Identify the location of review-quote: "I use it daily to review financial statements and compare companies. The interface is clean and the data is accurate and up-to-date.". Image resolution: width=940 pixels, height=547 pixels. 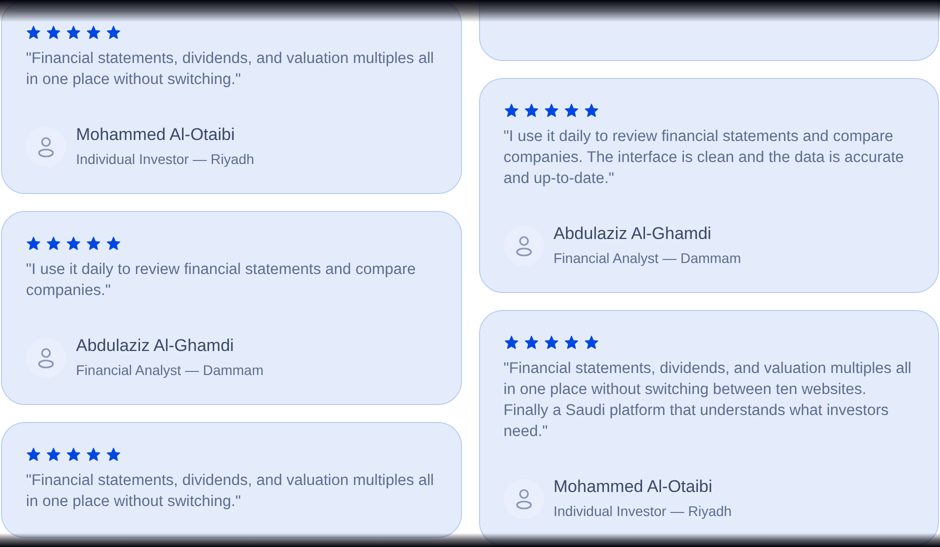
(704, 158).